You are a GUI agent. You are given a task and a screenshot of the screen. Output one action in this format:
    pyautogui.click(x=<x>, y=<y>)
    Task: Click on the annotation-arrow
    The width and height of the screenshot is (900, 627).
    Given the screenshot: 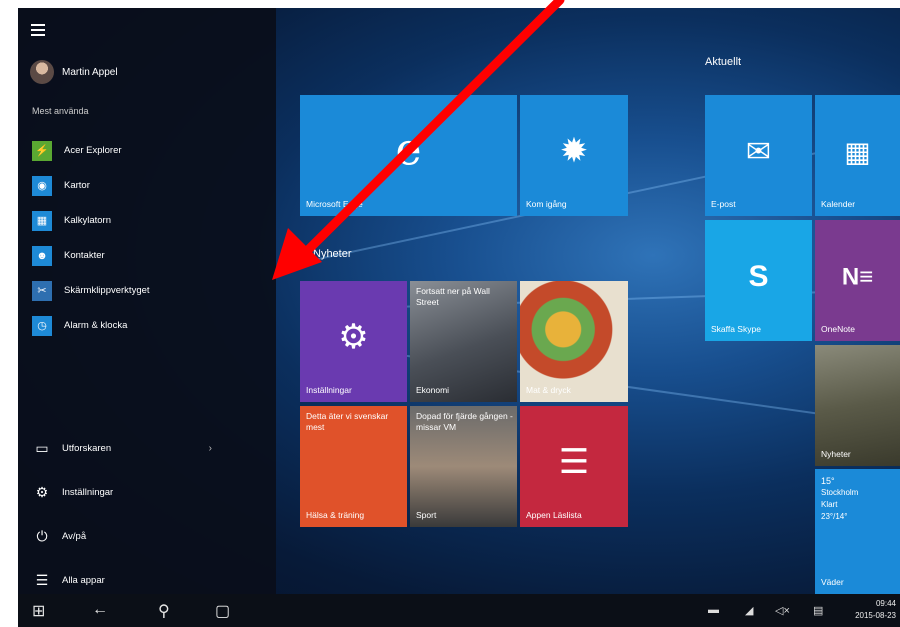 What is the action you would take?
    pyautogui.click(x=418, y=140)
    